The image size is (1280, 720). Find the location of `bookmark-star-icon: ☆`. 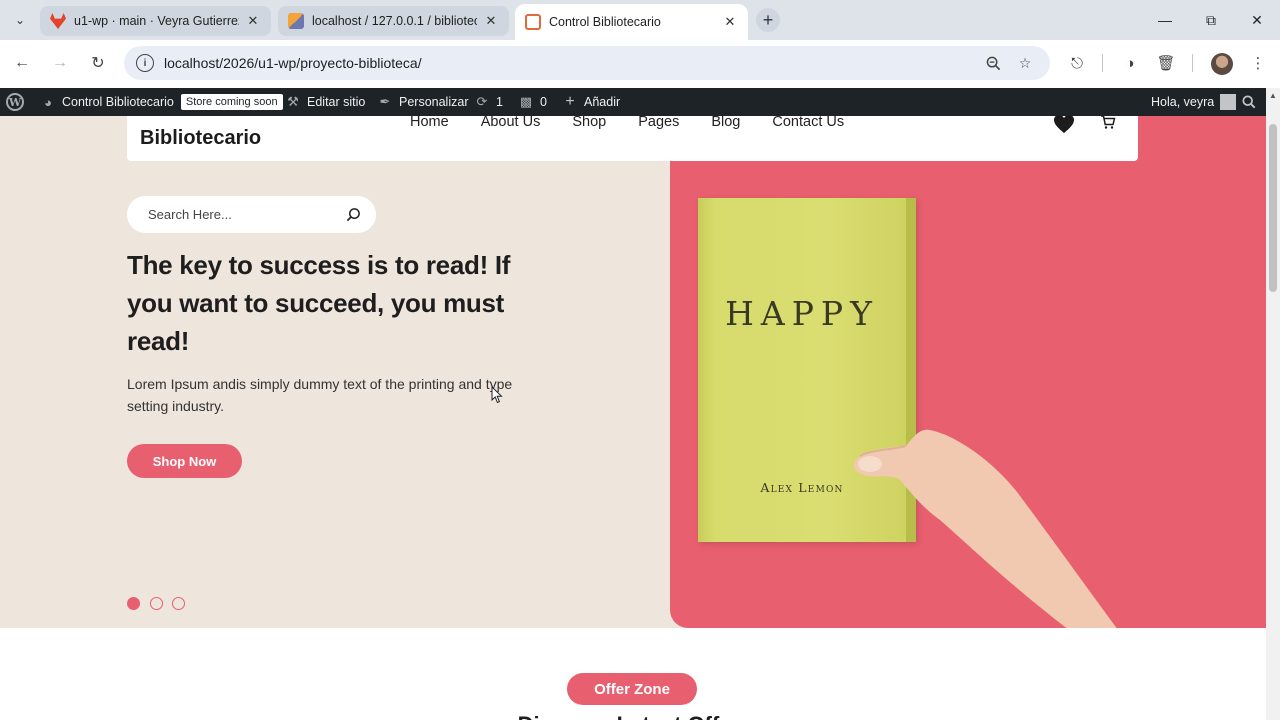

bookmark-star-icon: ☆ is located at coordinates (1025, 63).